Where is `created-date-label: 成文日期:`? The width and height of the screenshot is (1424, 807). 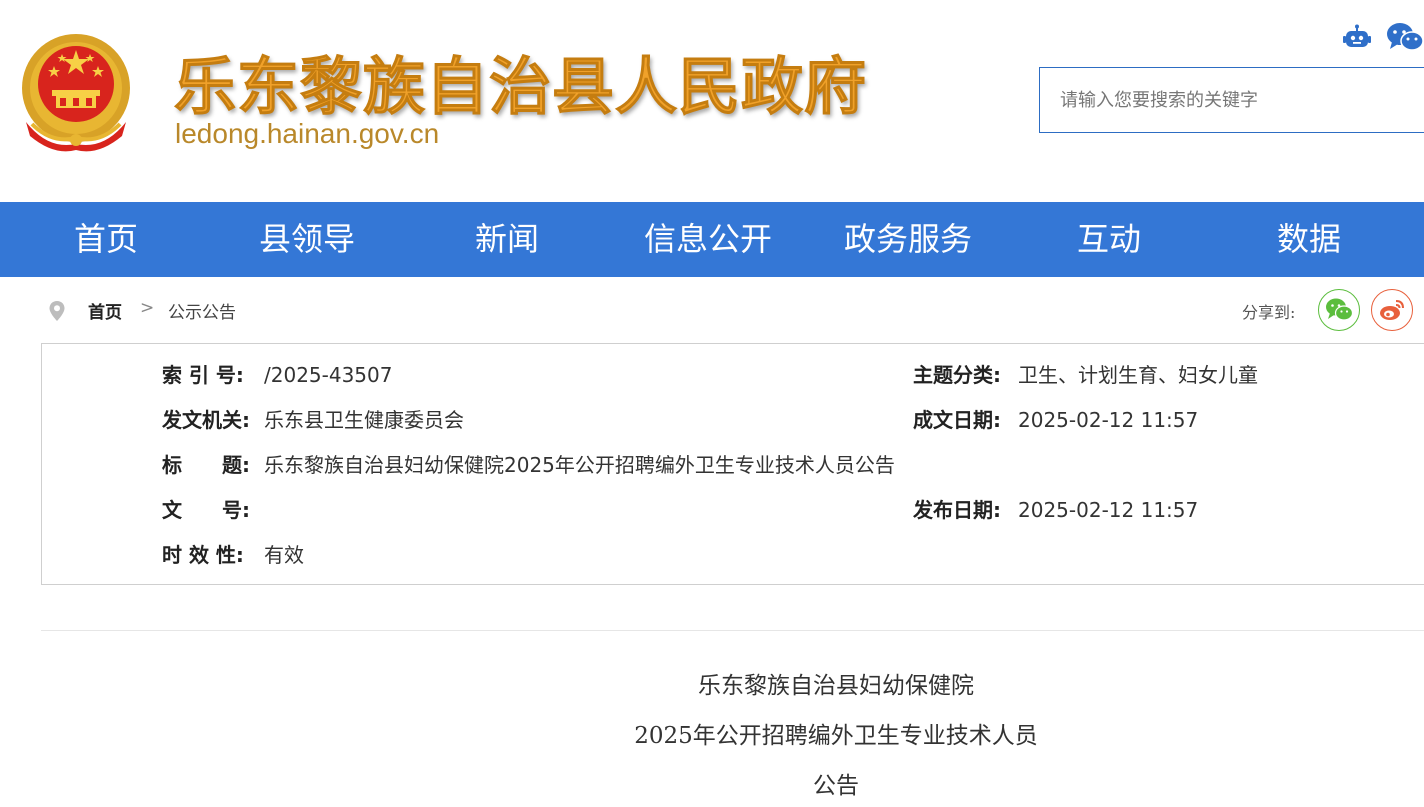
created-date-label: 成文日期: is located at coordinates (957, 420).